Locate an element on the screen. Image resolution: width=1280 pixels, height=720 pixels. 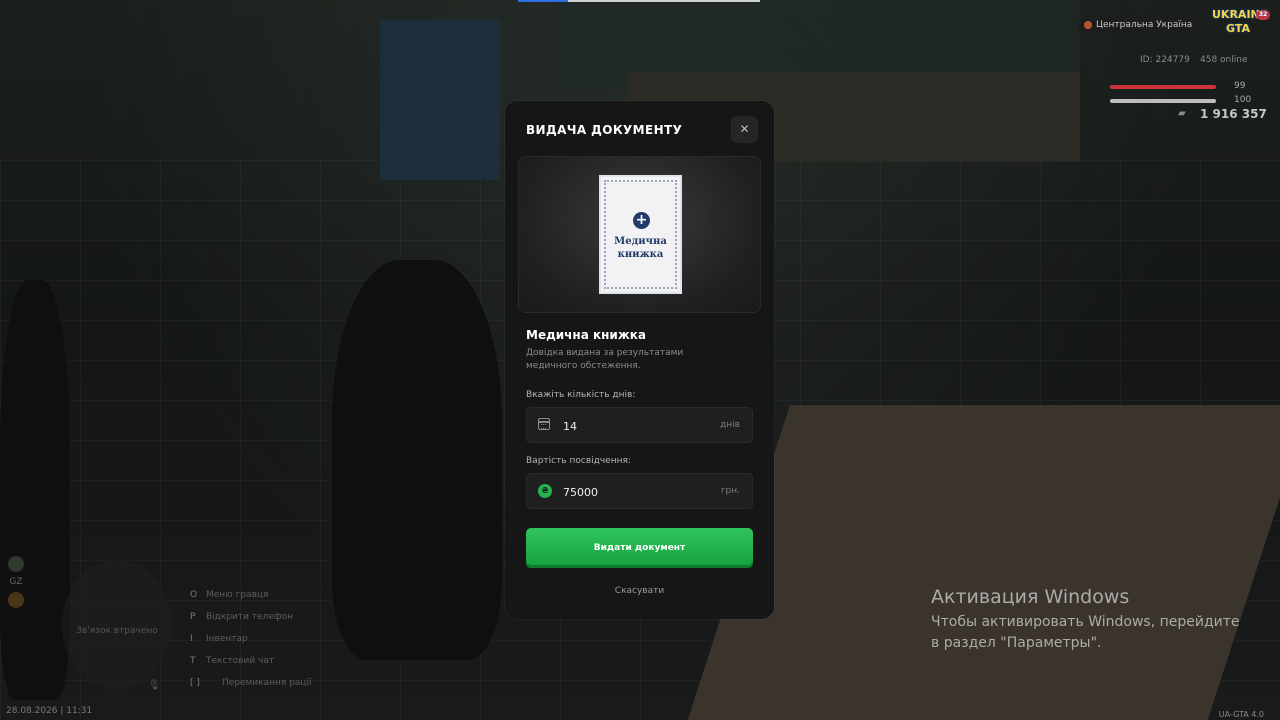
hotkey-label: Перемикання рації is located at coordinates (267, 683).